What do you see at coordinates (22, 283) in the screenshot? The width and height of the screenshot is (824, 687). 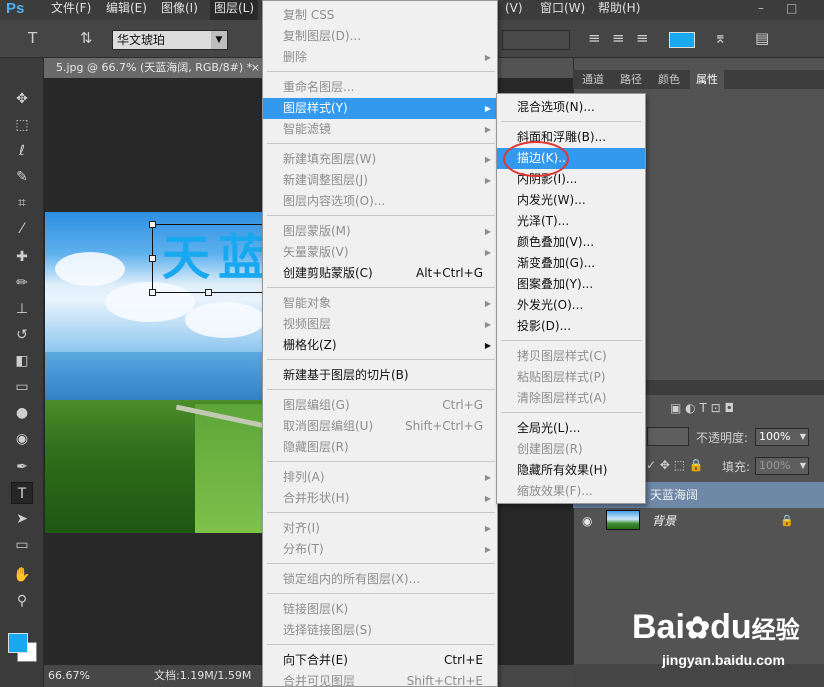 I see `brush-tool-icon: ✏` at bounding box center [22, 283].